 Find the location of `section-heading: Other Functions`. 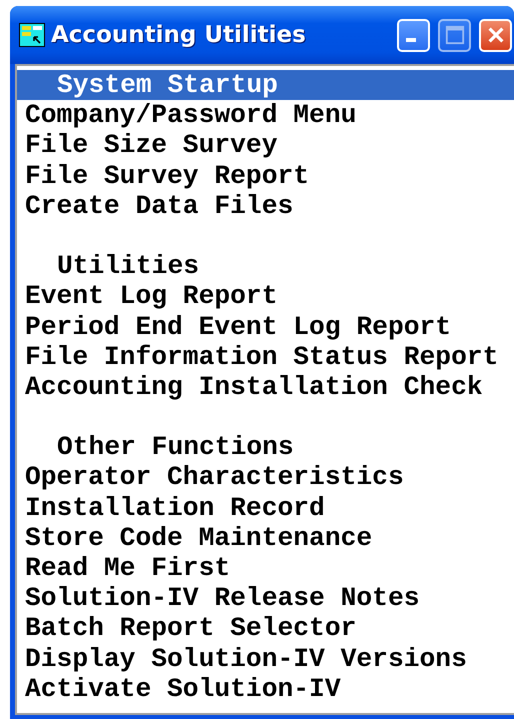

section-heading: Other Functions is located at coordinates (265, 447).